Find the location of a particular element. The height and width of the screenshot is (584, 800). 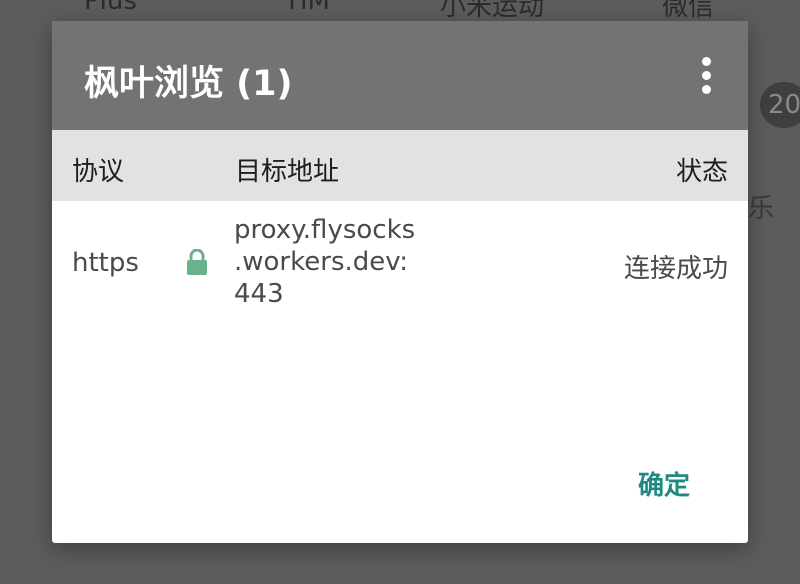

confirm-button: 确定 is located at coordinates (664, 483).